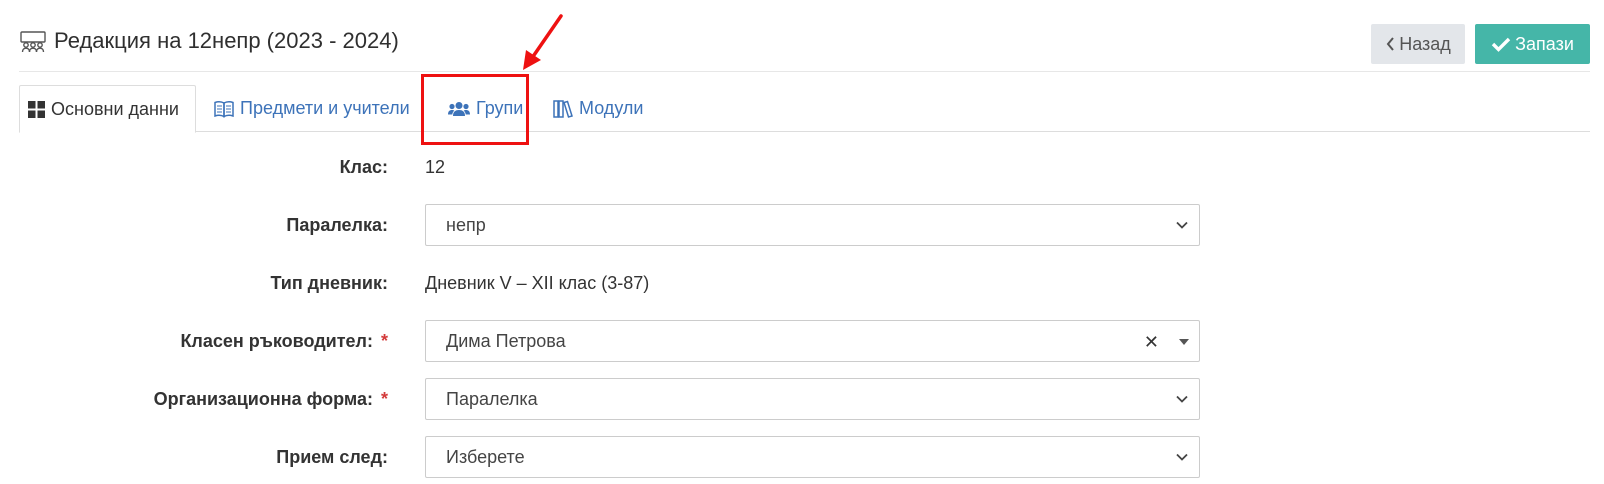 The image size is (1604, 484). What do you see at coordinates (332, 456) in the screenshot?
I see `admission-after-label: Прием след:` at bounding box center [332, 456].